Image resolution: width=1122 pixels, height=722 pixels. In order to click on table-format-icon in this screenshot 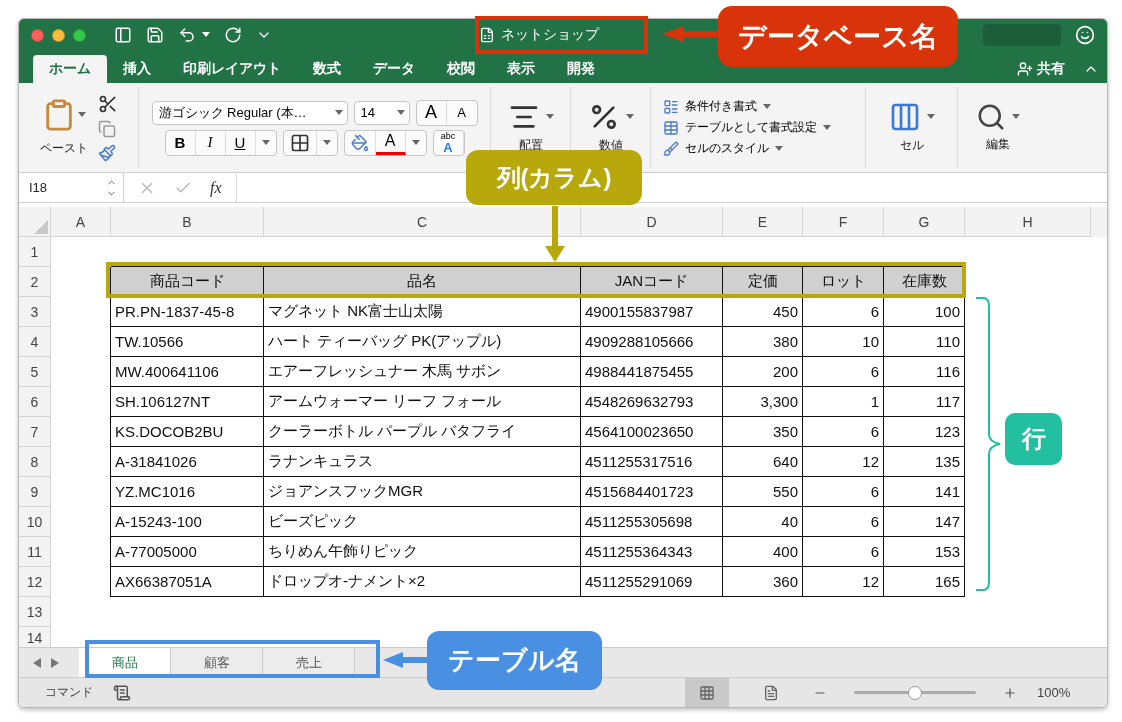, I will do `click(671, 127)`.